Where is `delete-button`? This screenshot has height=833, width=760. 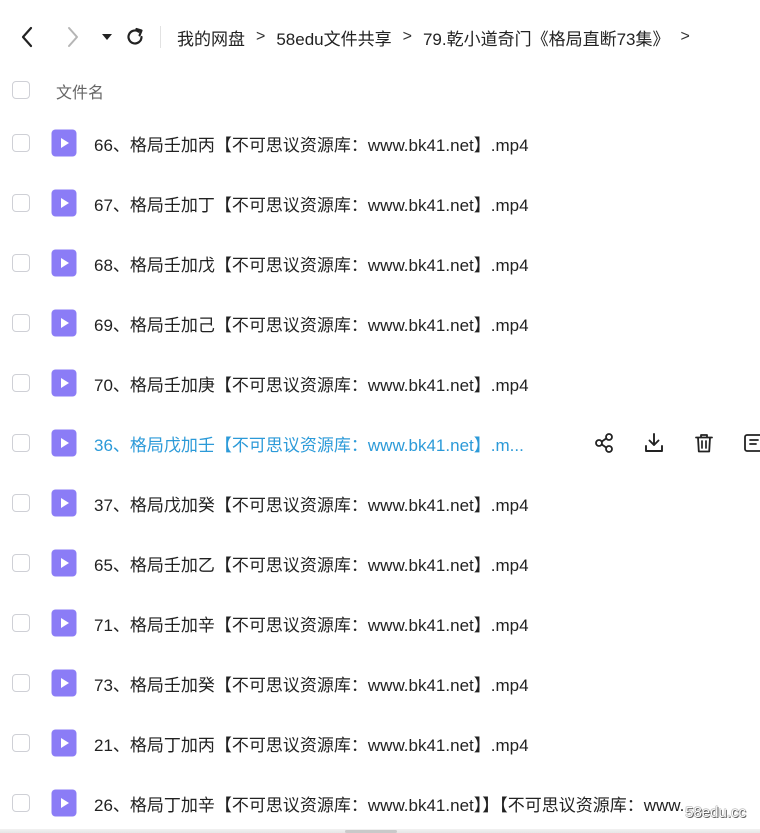
delete-button is located at coordinates (704, 443).